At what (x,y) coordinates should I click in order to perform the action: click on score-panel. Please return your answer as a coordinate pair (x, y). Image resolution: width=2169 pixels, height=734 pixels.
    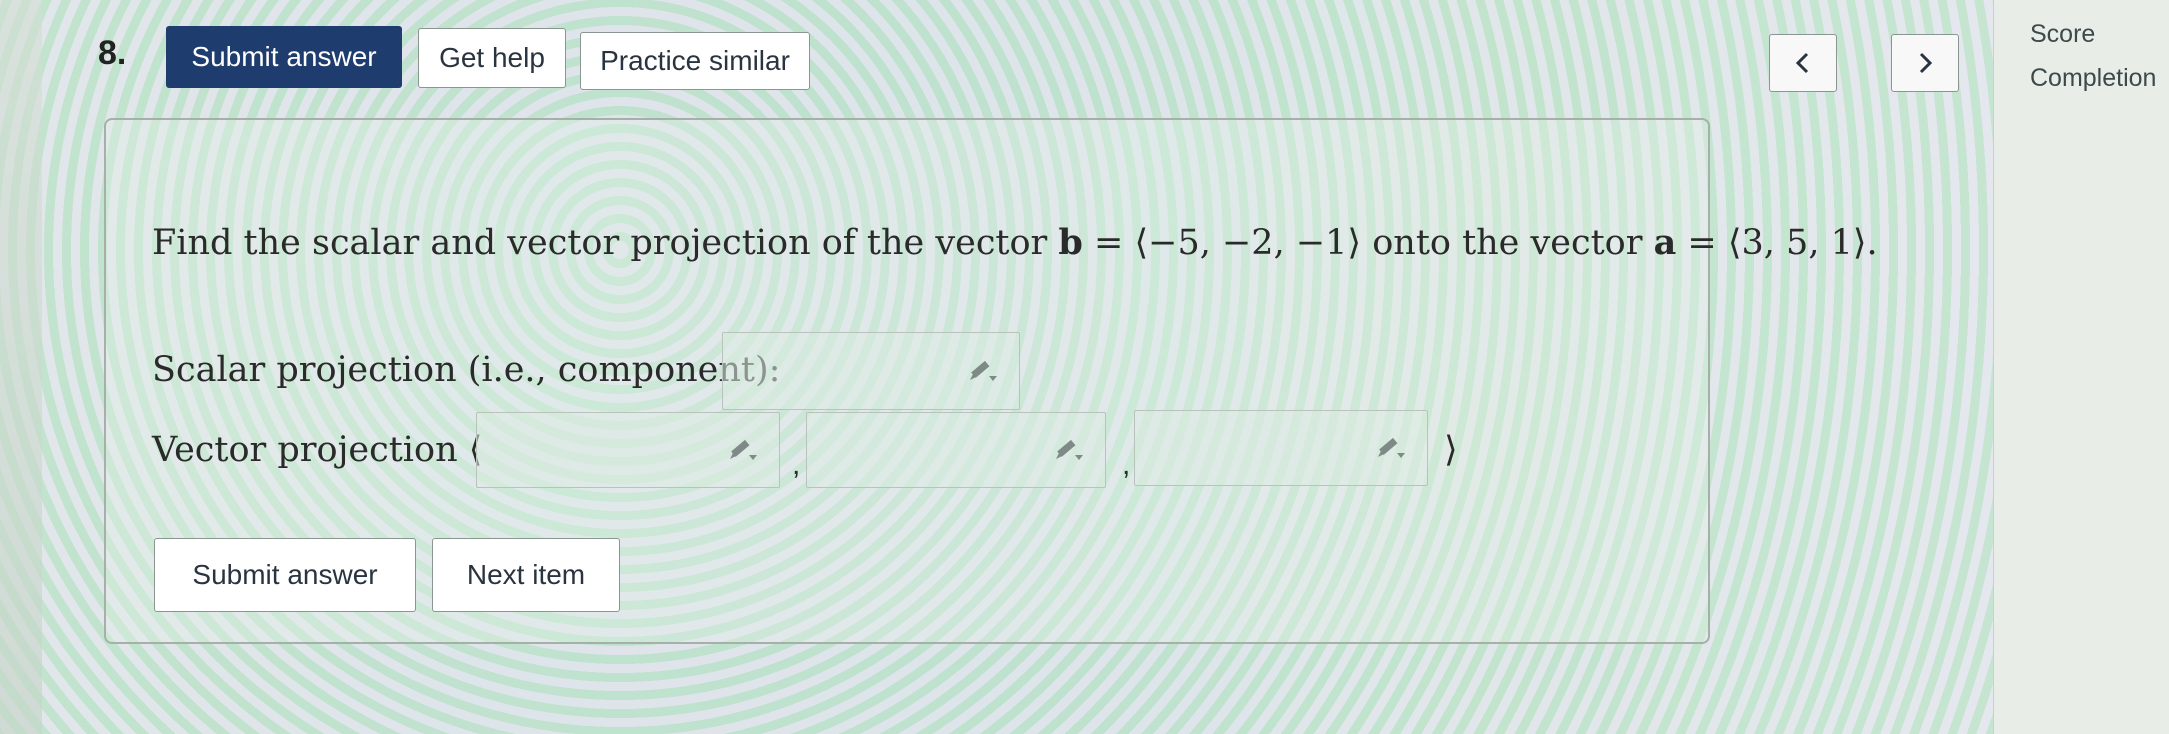
    Looking at the image, I should click on (2081, 367).